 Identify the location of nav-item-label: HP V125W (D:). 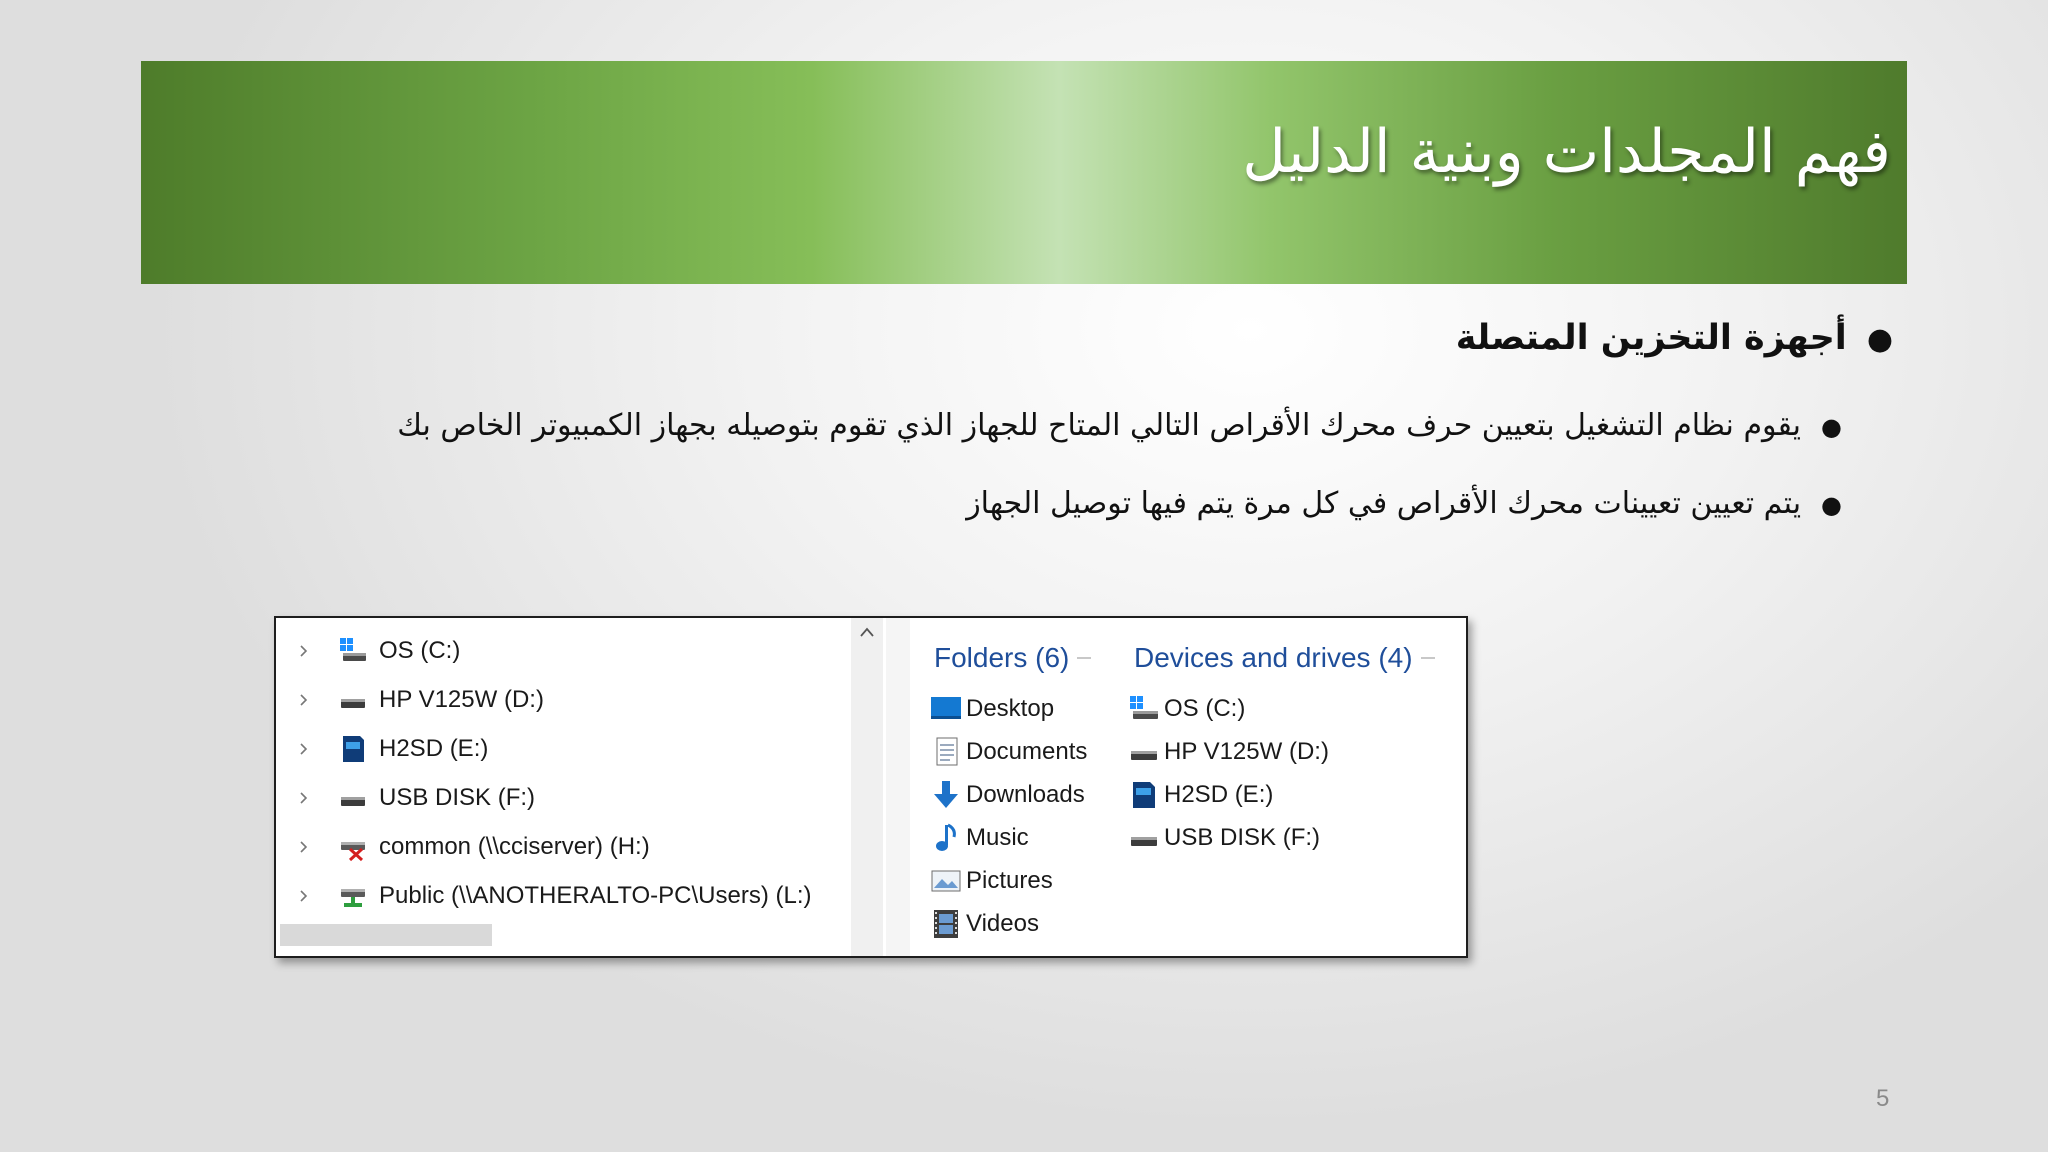
(461, 699).